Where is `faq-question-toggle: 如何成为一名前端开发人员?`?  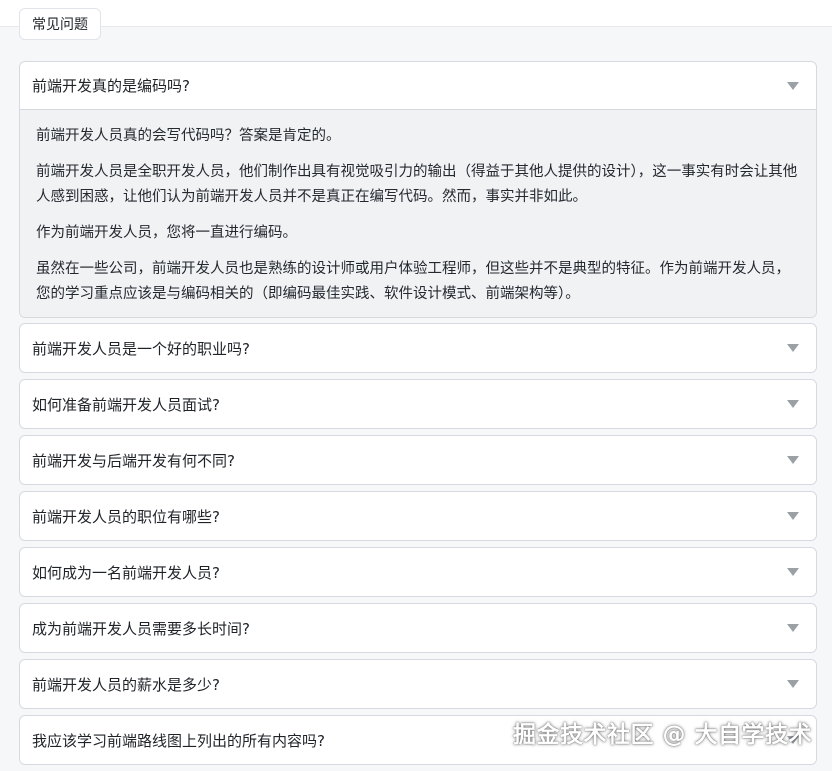 faq-question-toggle: 如何成为一名前端开发人员? is located at coordinates (418, 572).